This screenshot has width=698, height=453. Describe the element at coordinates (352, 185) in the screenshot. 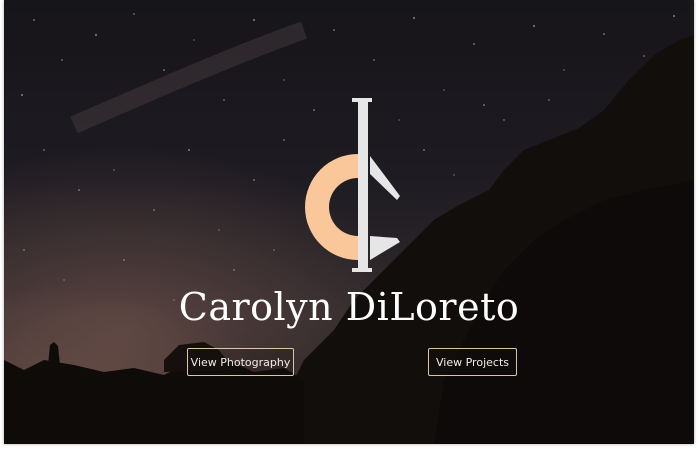

I see `cd-monogram-icon` at that location.